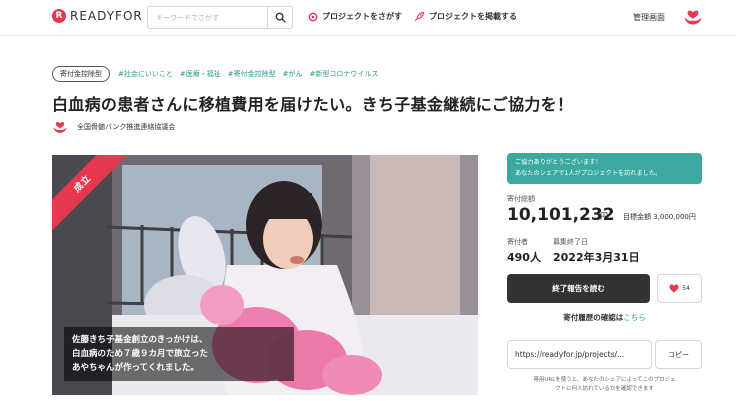 The image size is (736, 401). What do you see at coordinates (313, 104) in the screenshot?
I see `project-title: 白血病の患者さんに移植費用を届けたい。きち子基金継続にご協力を！` at bounding box center [313, 104].